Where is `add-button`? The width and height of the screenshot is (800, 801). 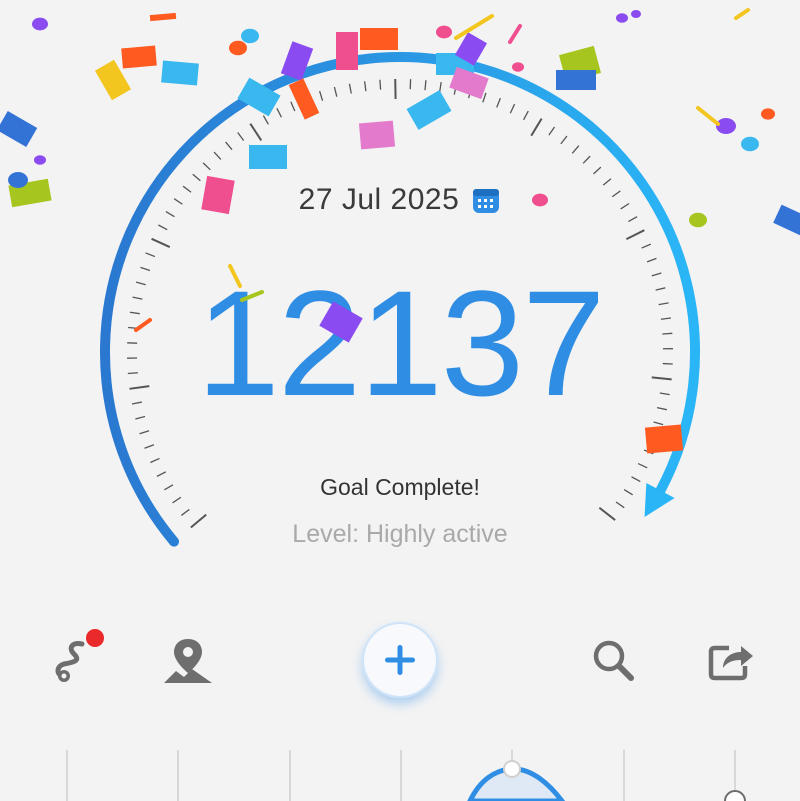
add-button is located at coordinates (400, 660).